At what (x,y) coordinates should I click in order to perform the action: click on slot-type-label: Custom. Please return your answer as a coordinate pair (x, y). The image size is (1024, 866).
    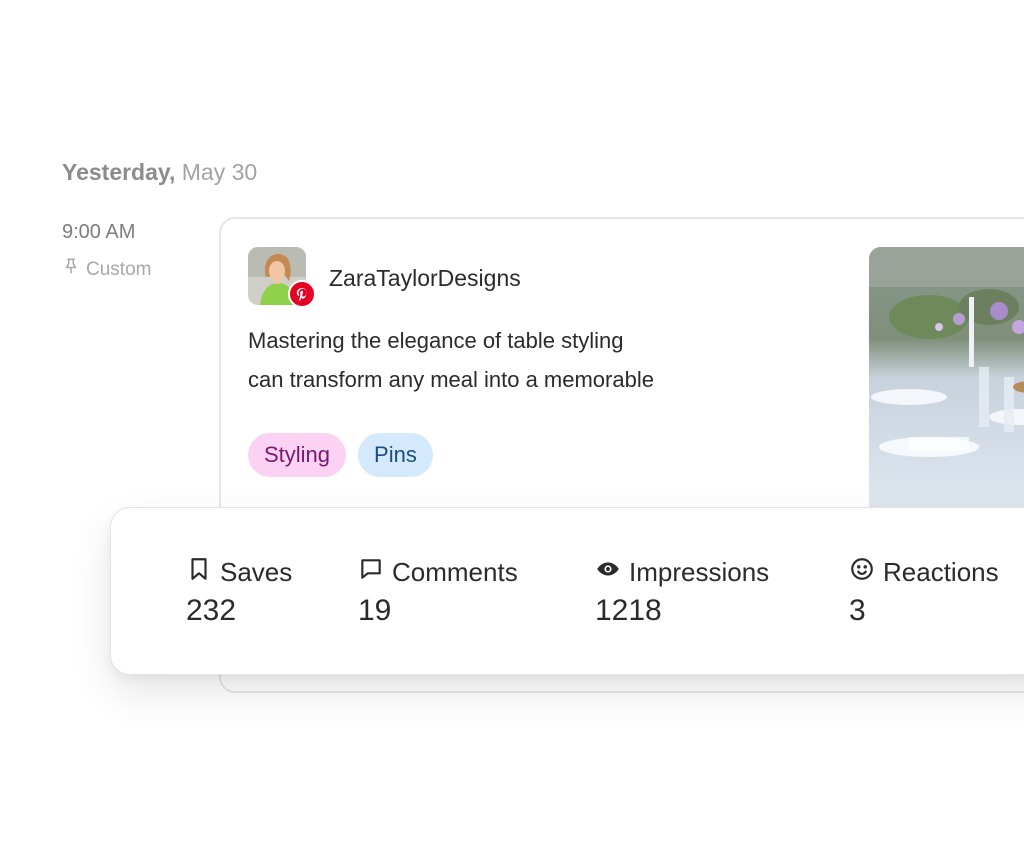
    Looking at the image, I should click on (119, 269).